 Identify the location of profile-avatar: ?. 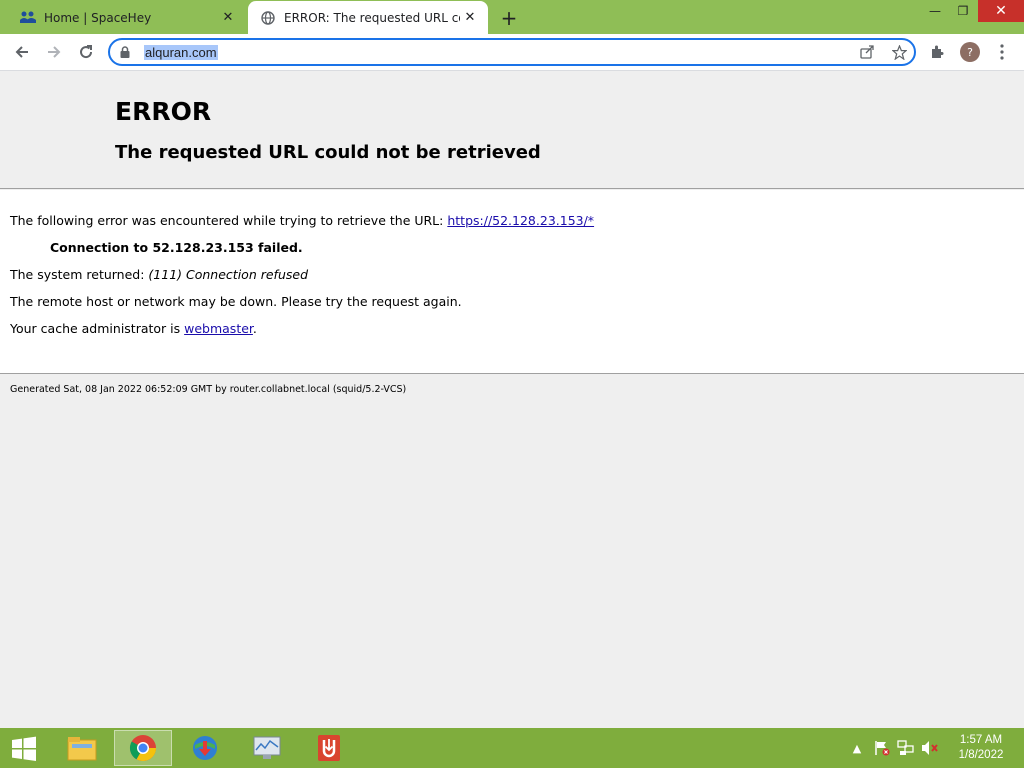
(970, 52).